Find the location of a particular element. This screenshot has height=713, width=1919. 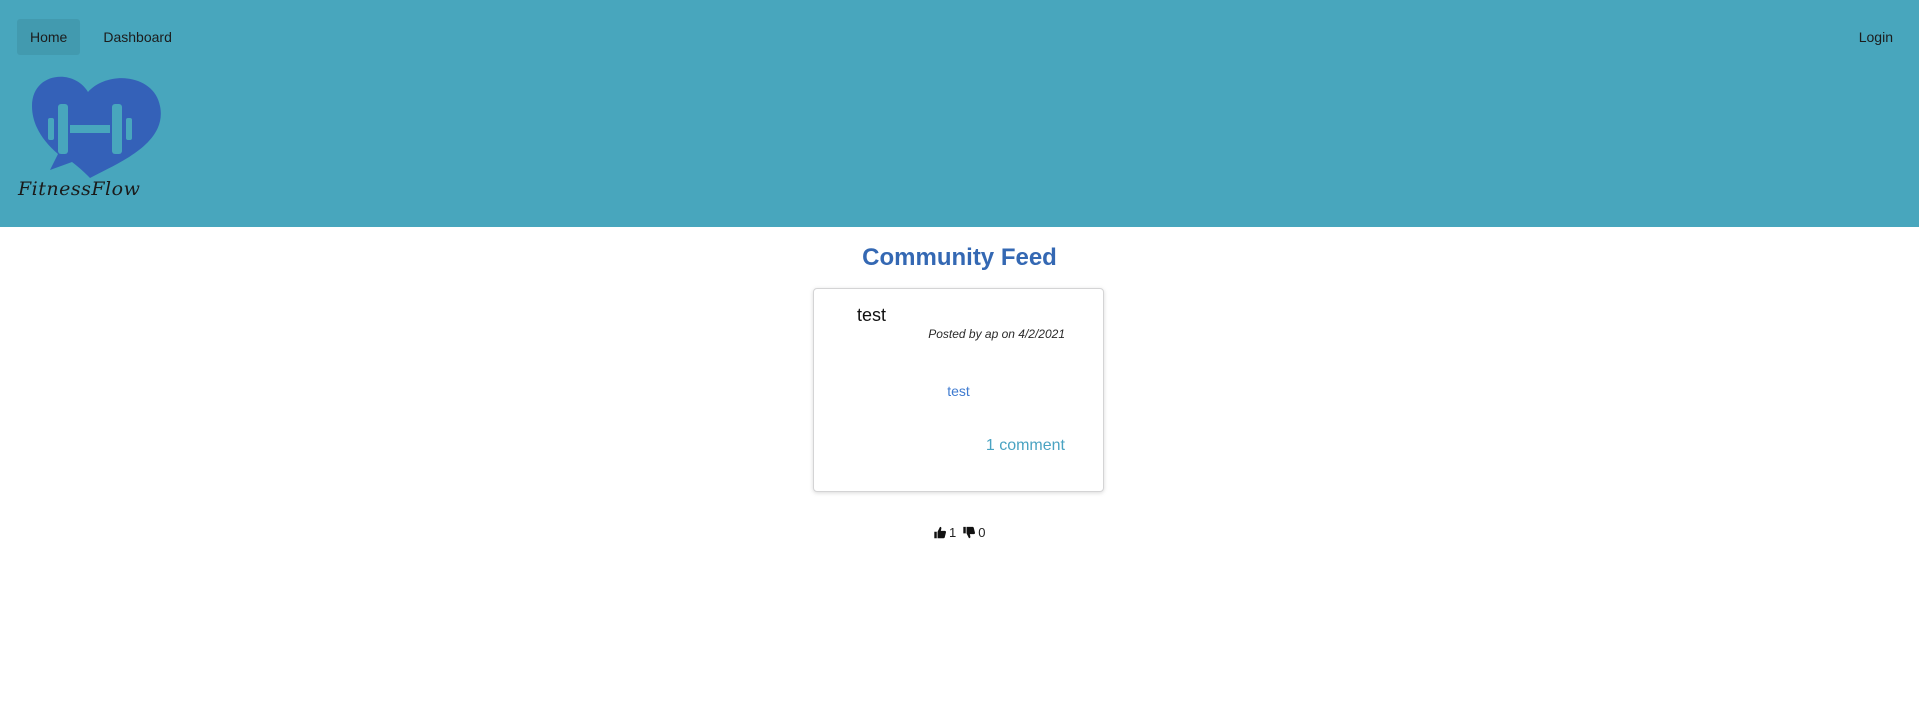

nav-home: Home is located at coordinates (49, 37).